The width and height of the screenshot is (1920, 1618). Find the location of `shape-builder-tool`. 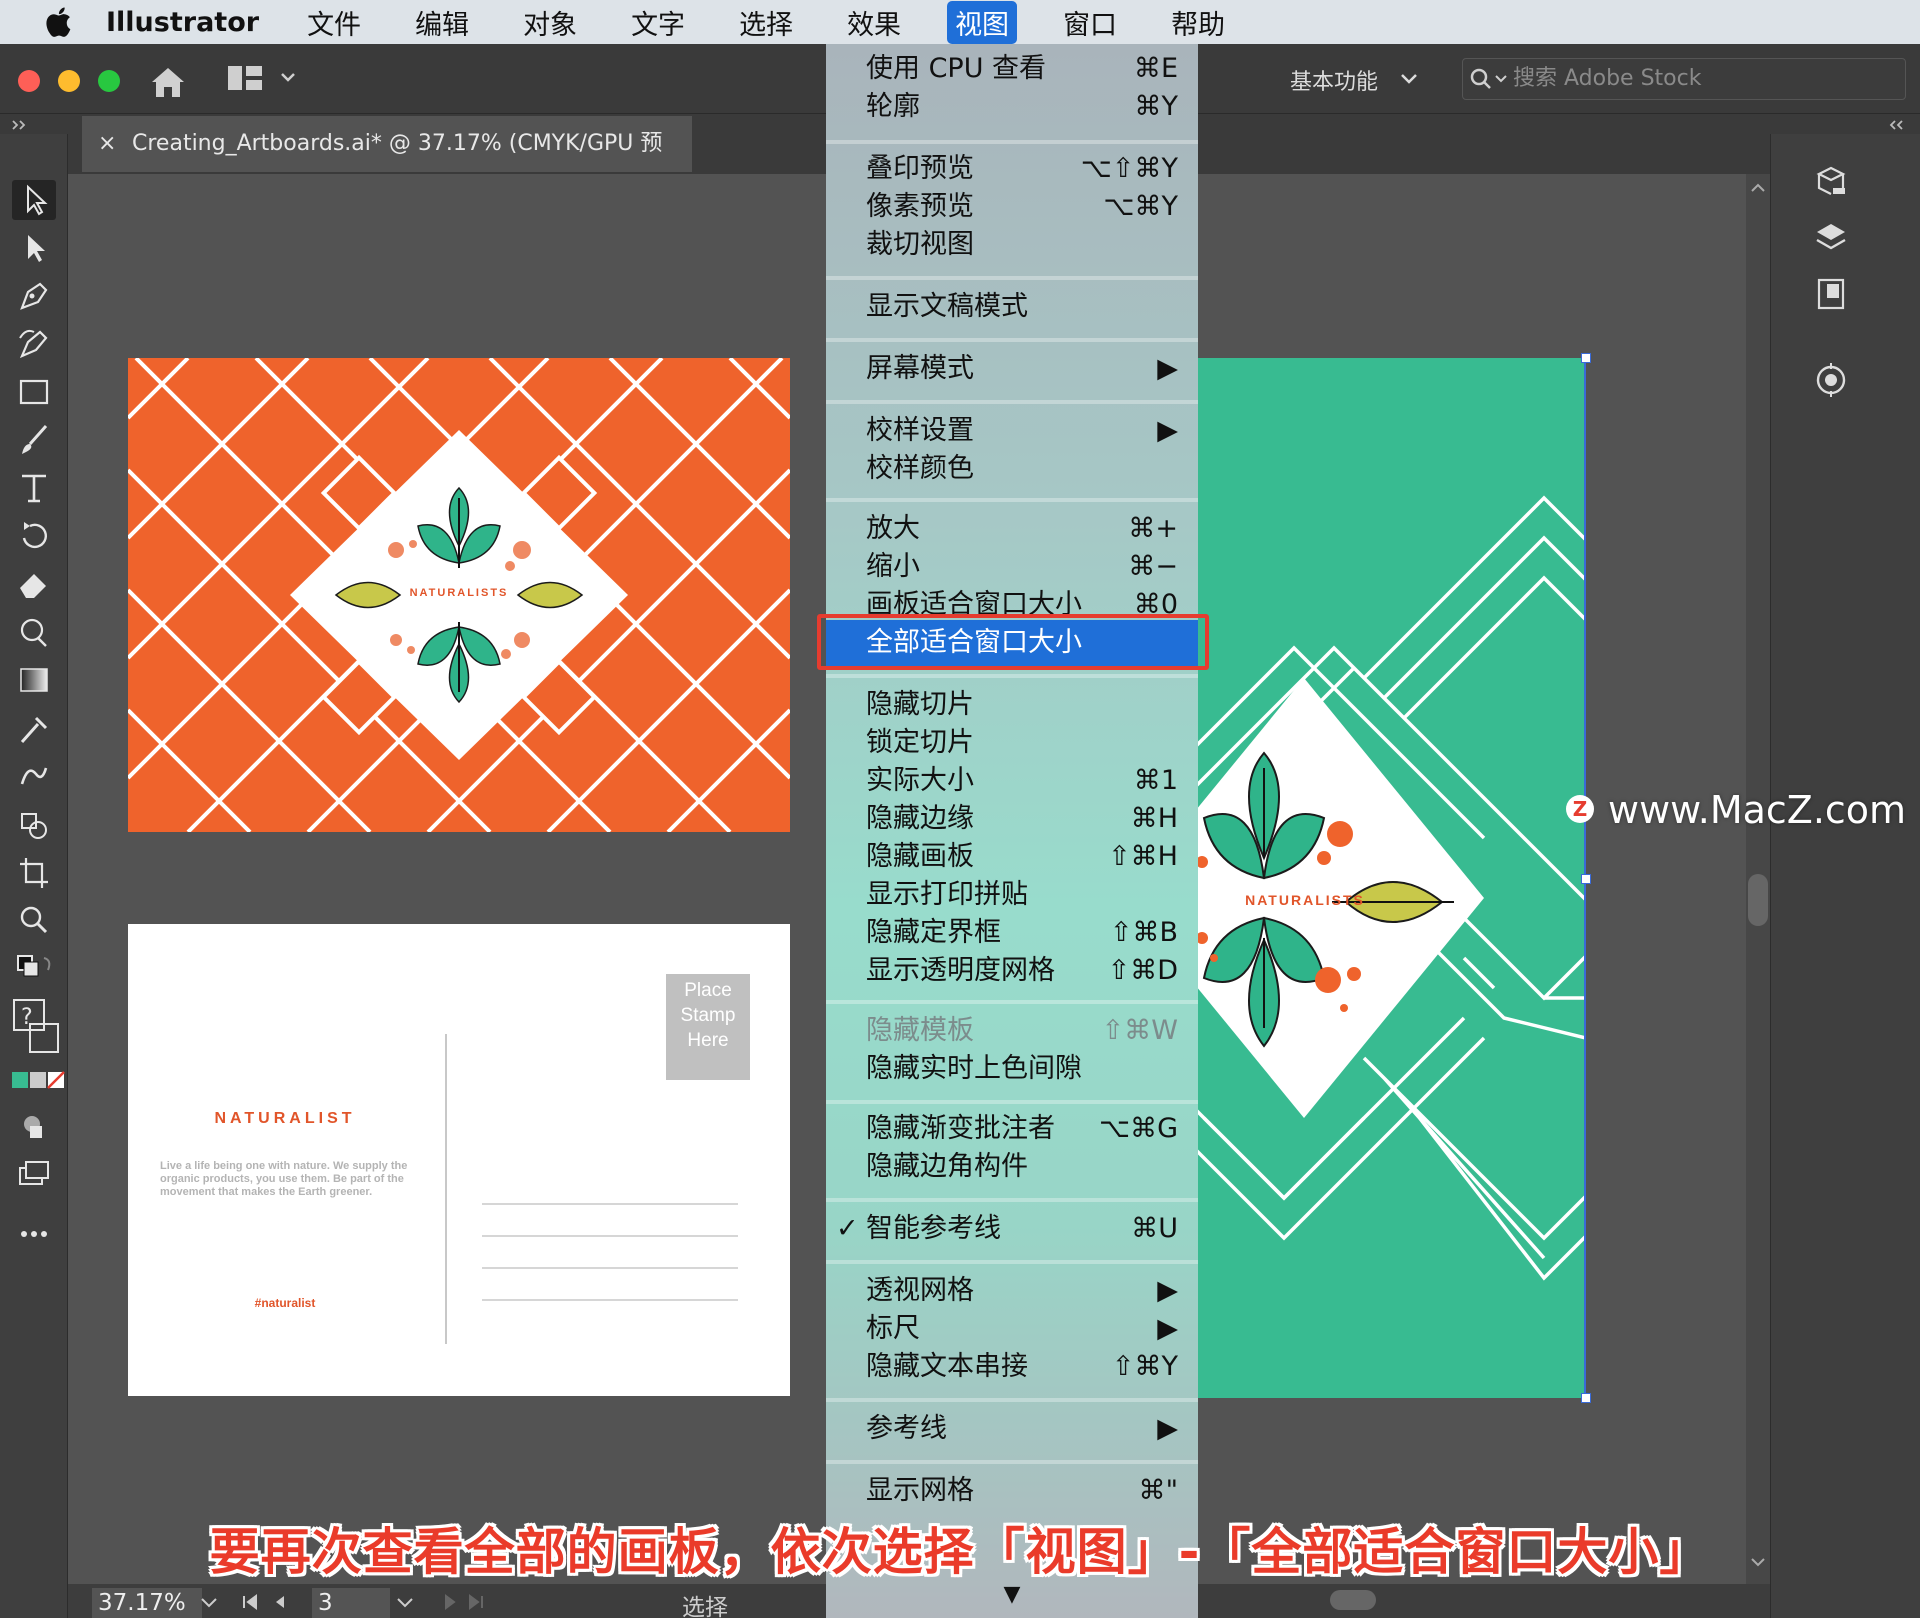

shape-builder-tool is located at coordinates (34, 824).